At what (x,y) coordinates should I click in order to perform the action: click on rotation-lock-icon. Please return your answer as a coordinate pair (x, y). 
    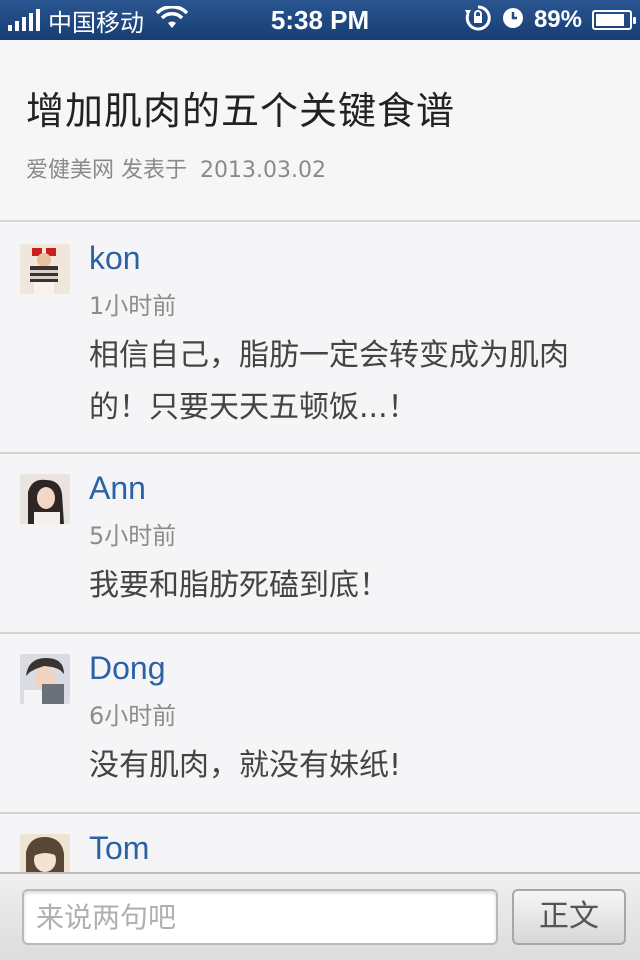
    Looking at the image, I should click on (478, 20).